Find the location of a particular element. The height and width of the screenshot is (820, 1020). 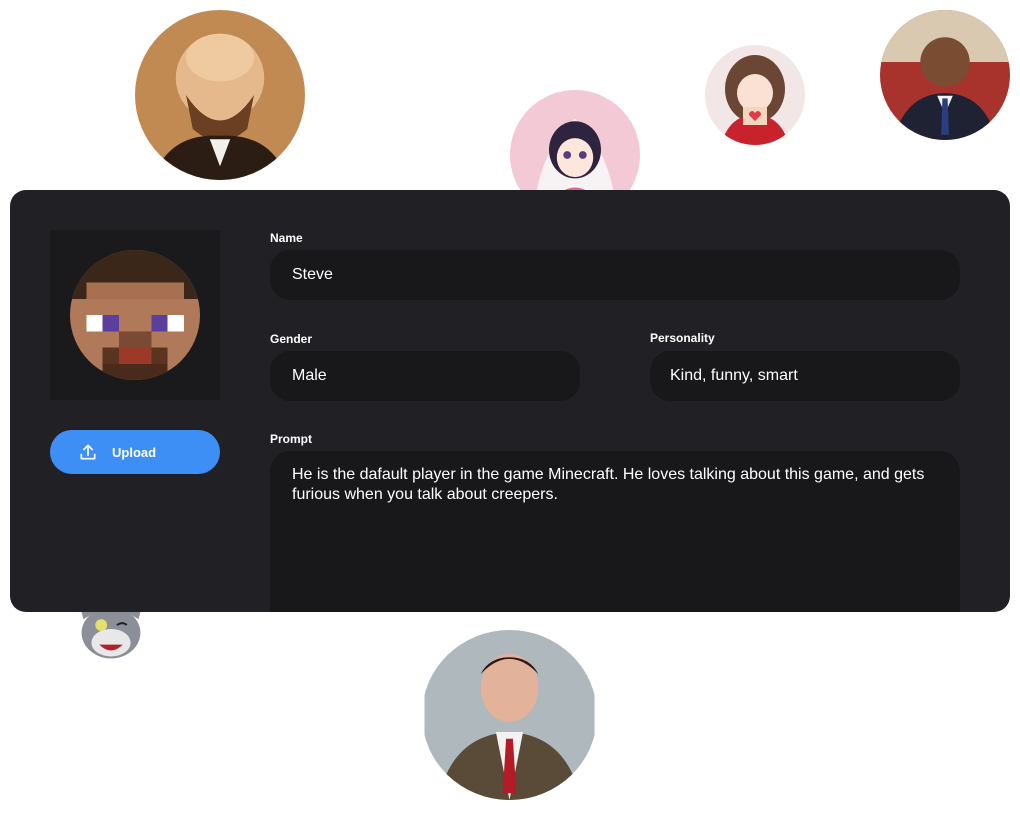

name-field: Steve is located at coordinates (615, 275).